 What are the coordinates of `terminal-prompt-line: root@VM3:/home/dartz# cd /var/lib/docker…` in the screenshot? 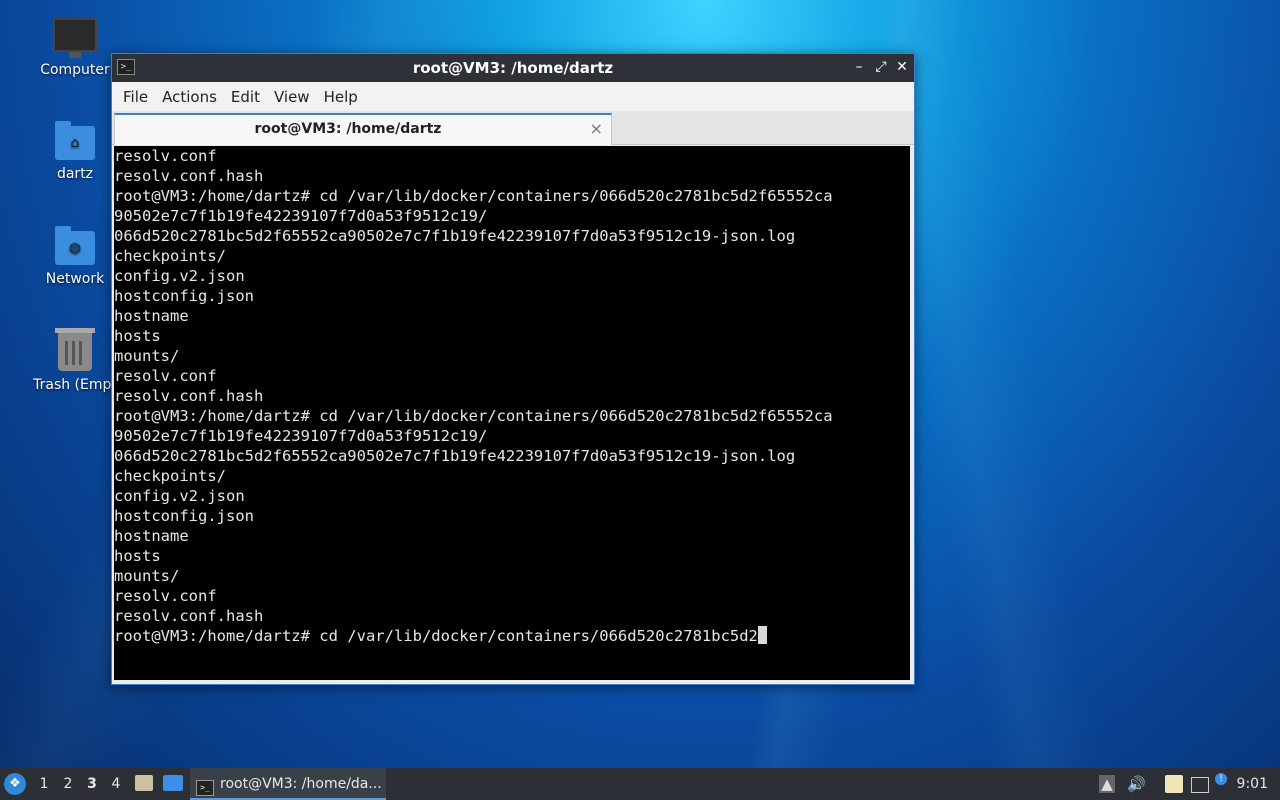 It's located at (512, 636).